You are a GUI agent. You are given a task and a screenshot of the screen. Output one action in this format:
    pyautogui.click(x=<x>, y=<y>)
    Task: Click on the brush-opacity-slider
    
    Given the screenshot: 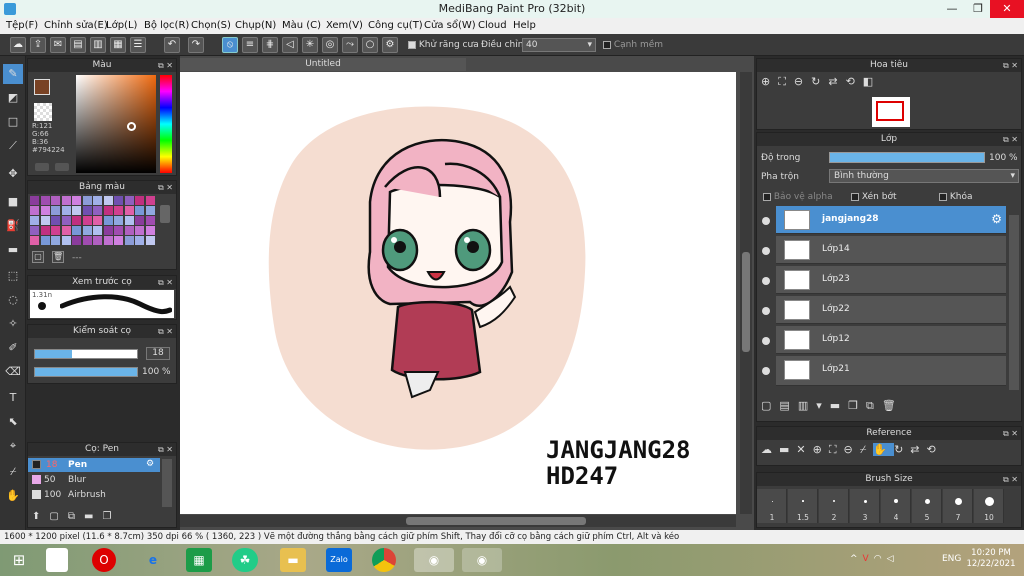 What is the action you would take?
    pyautogui.click(x=86, y=372)
    